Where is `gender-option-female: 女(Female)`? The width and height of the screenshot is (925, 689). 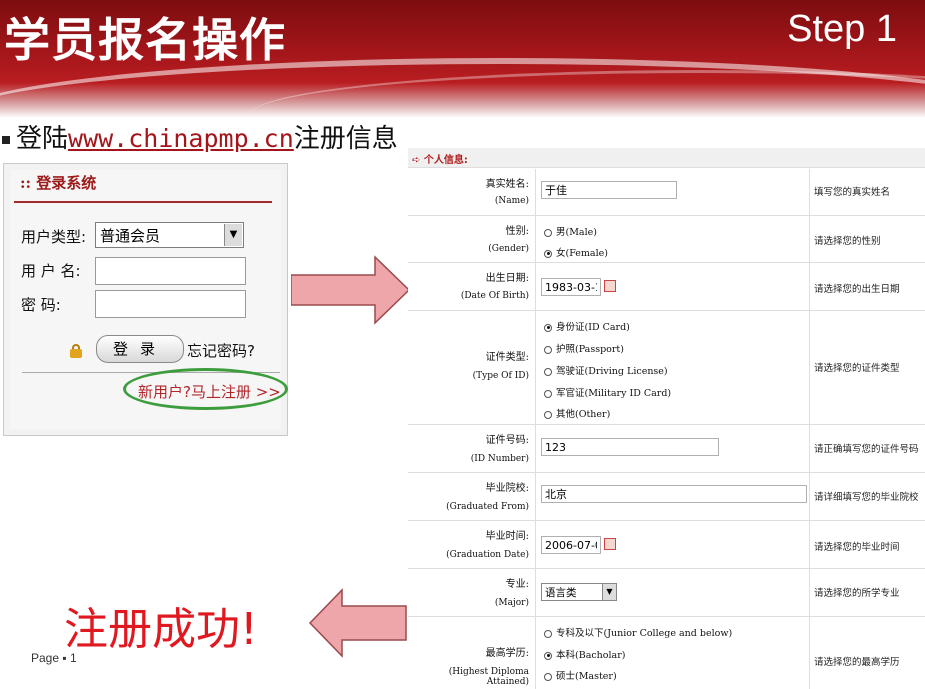
gender-option-female: 女(Female) is located at coordinates (576, 252).